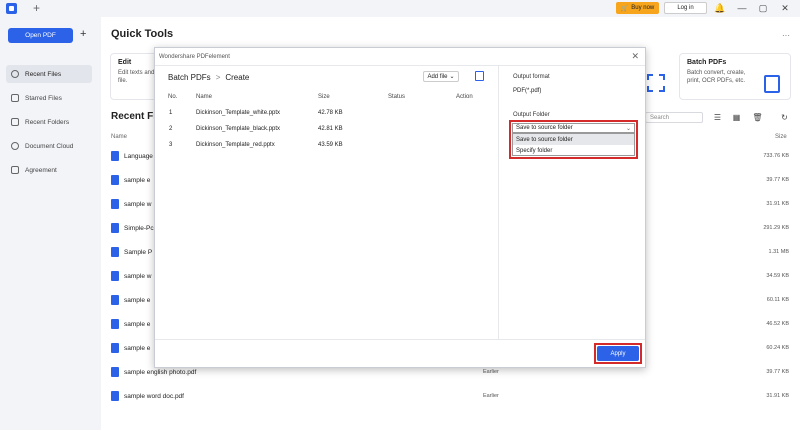 Image resolution: width=800 pixels, height=430 pixels. What do you see at coordinates (776, 156) in the screenshot?
I see `file-size: 733.76 KB` at bounding box center [776, 156].